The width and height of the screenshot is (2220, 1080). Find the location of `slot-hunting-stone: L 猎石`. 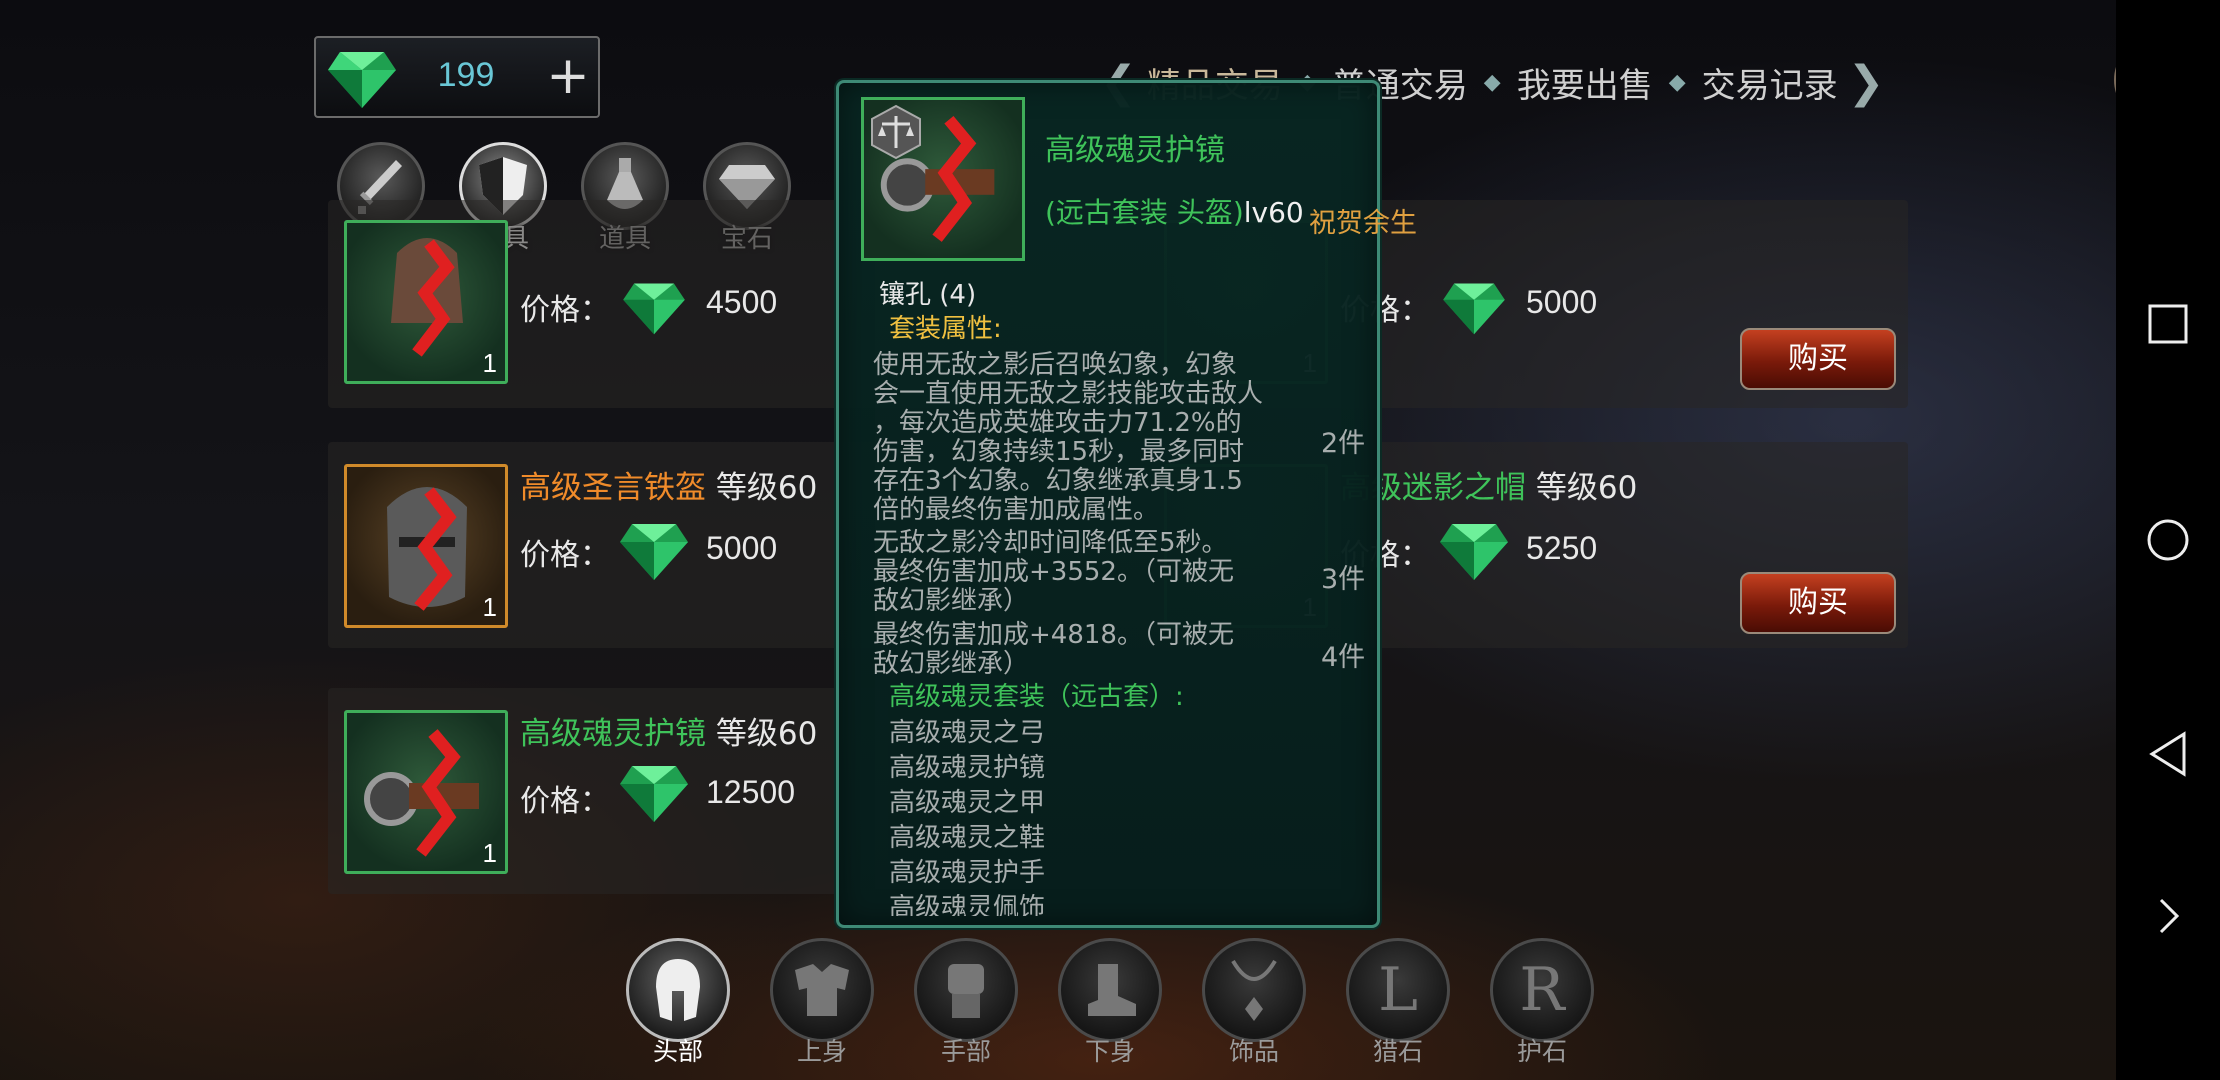

slot-hunting-stone: L 猎石 is located at coordinates (1398, 1002).